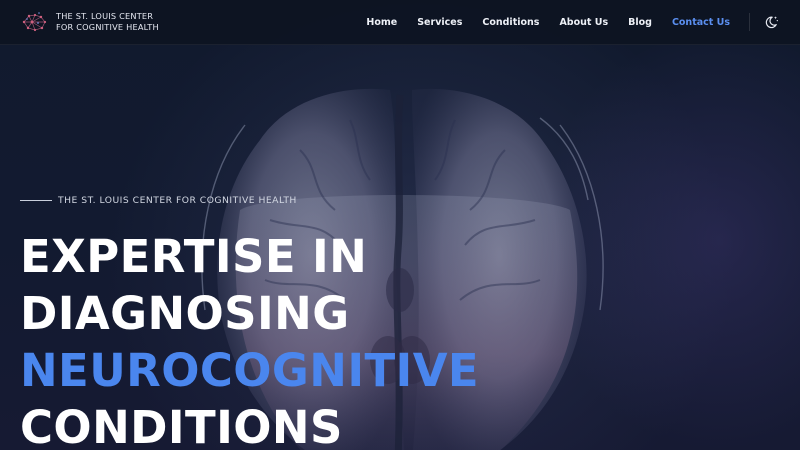 The height and width of the screenshot is (450, 800). What do you see at coordinates (34, 22) in the screenshot?
I see `brain-network-icon` at bounding box center [34, 22].